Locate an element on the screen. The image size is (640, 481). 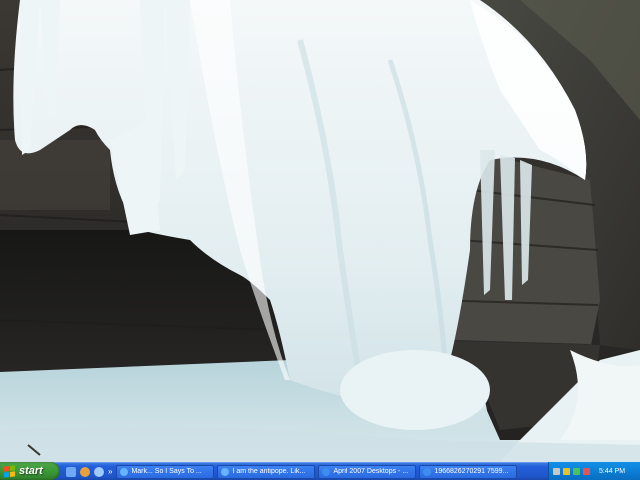
flag-red is located at coordinates (6, 468).